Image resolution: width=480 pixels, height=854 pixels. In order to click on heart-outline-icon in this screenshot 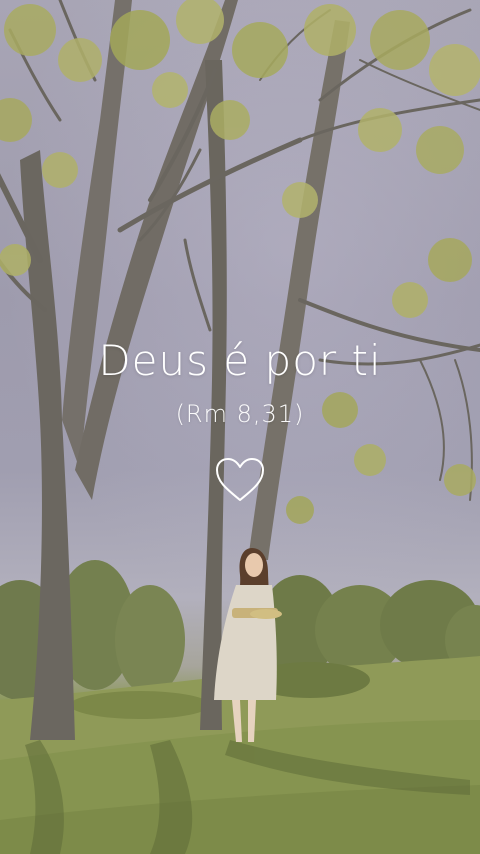, I will do `click(240, 480)`.